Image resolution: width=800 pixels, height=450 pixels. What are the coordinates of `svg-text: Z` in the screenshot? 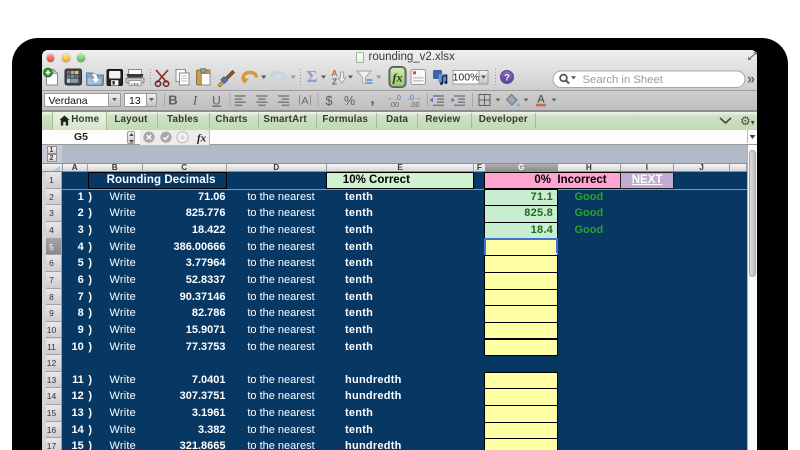 It's located at (333, 82).